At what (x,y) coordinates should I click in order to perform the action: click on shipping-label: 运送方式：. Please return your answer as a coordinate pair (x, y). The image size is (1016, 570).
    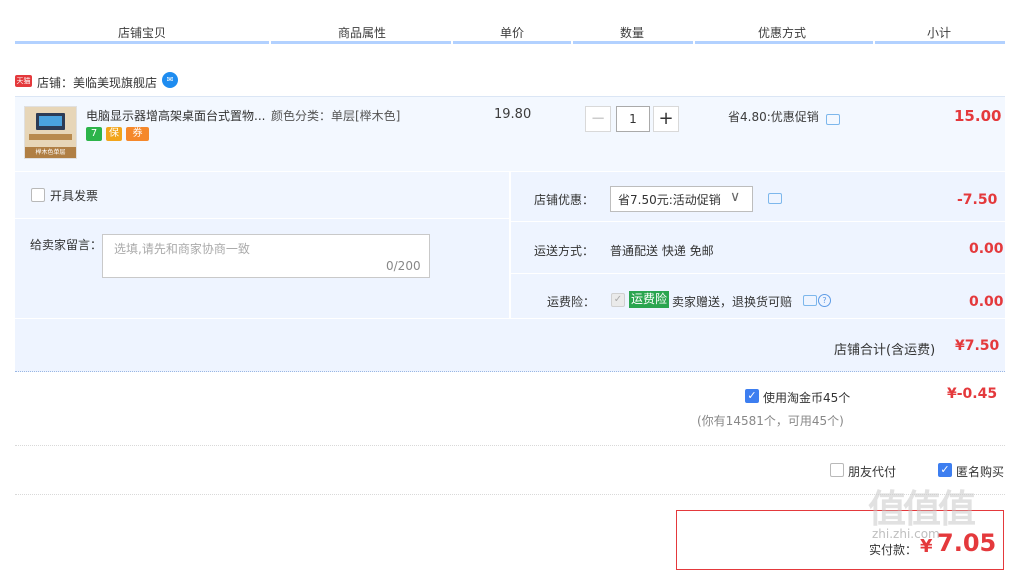
    Looking at the image, I should click on (564, 251).